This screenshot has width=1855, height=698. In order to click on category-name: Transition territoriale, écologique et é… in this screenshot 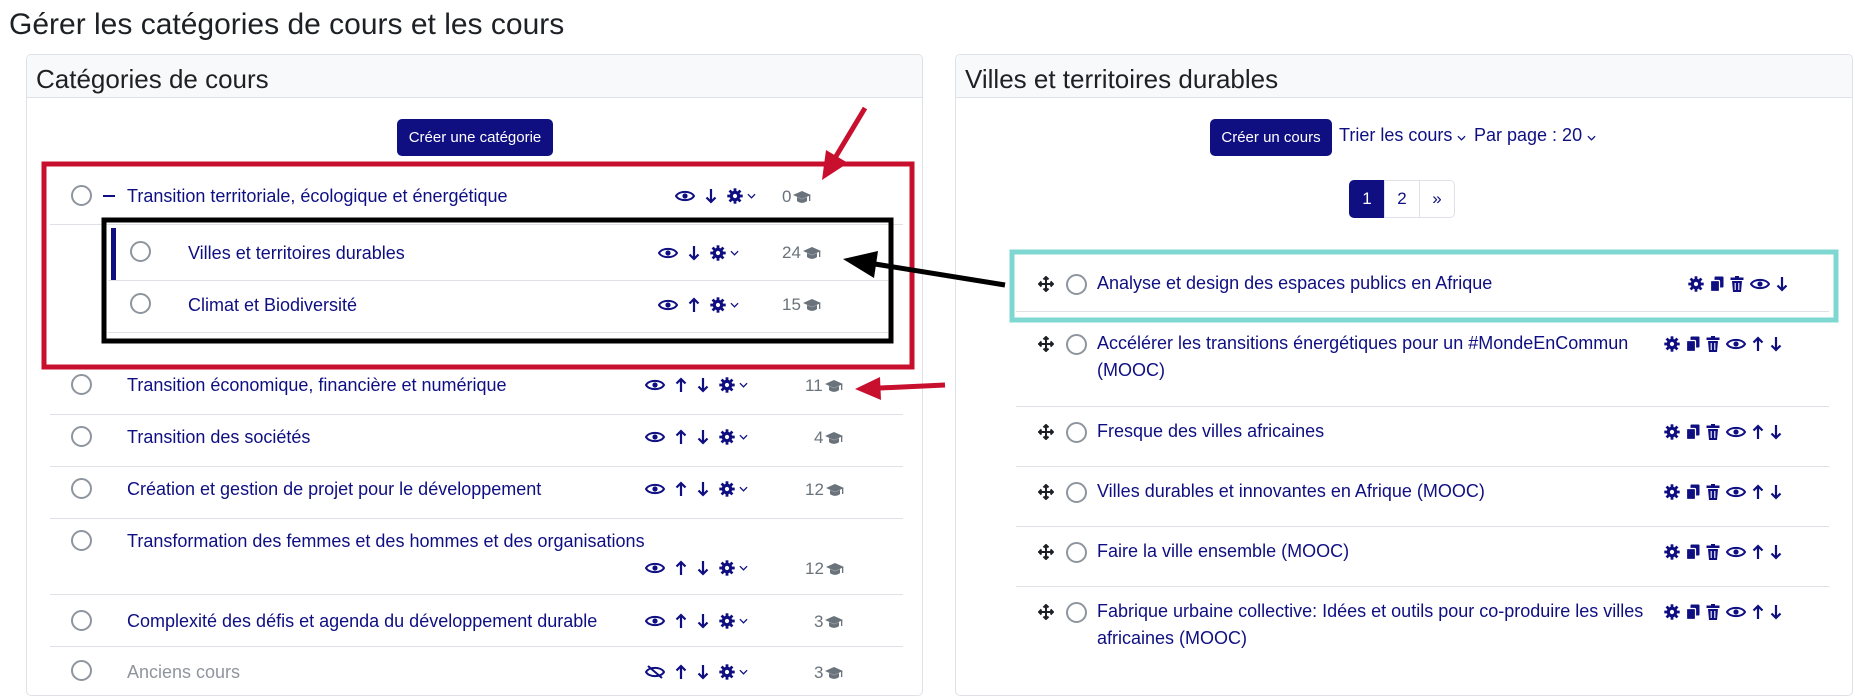, I will do `click(317, 196)`.